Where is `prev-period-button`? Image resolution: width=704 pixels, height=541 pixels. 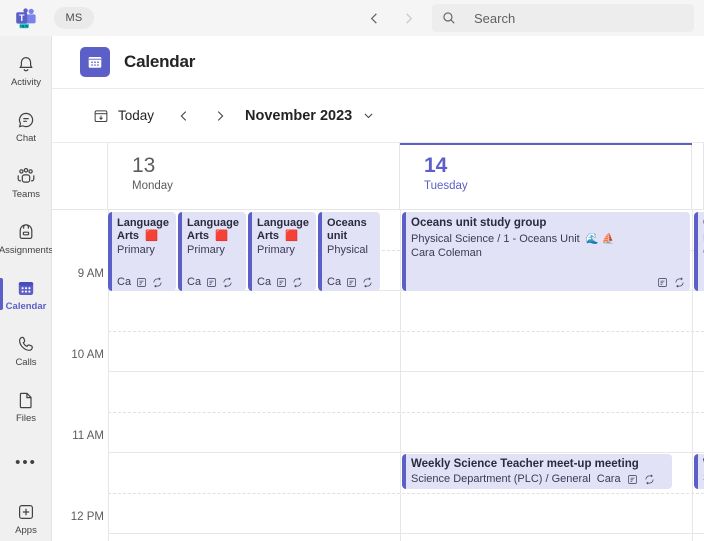
prev-period-button is located at coordinates (184, 116).